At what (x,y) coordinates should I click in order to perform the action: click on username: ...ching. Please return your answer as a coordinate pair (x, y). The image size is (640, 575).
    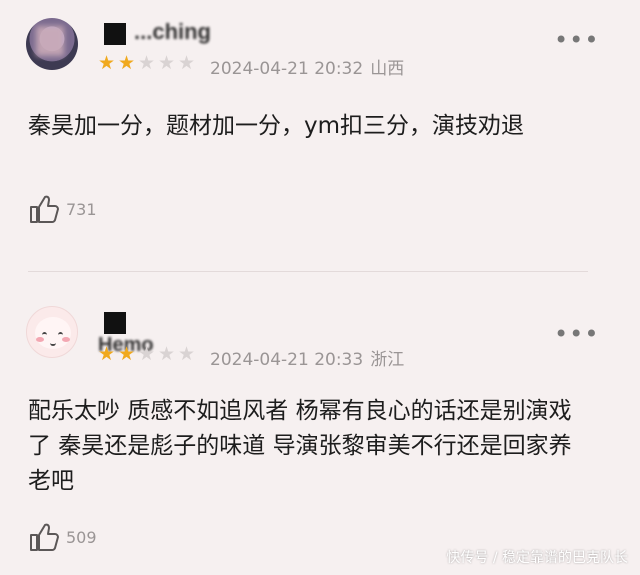
    Looking at the image, I should click on (194, 32).